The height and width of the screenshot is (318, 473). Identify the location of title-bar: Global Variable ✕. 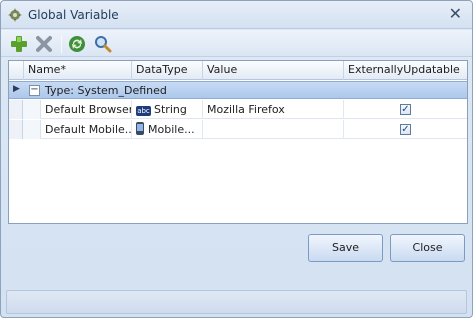
(236, 15).